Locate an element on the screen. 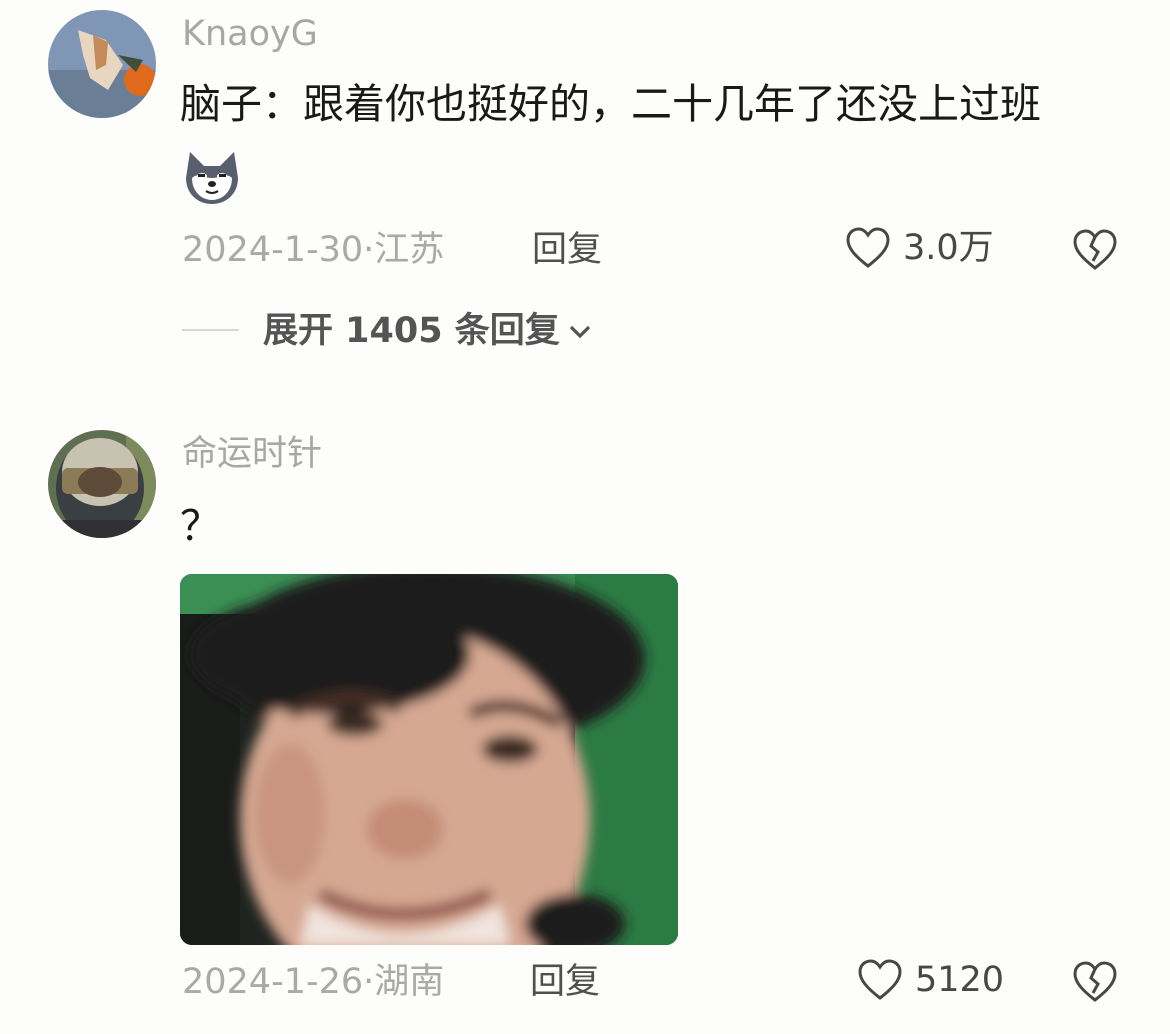 The width and height of the screenshot is (1170, 1034). date-text: 2024-1-30 is located at coordinates (273, 250).